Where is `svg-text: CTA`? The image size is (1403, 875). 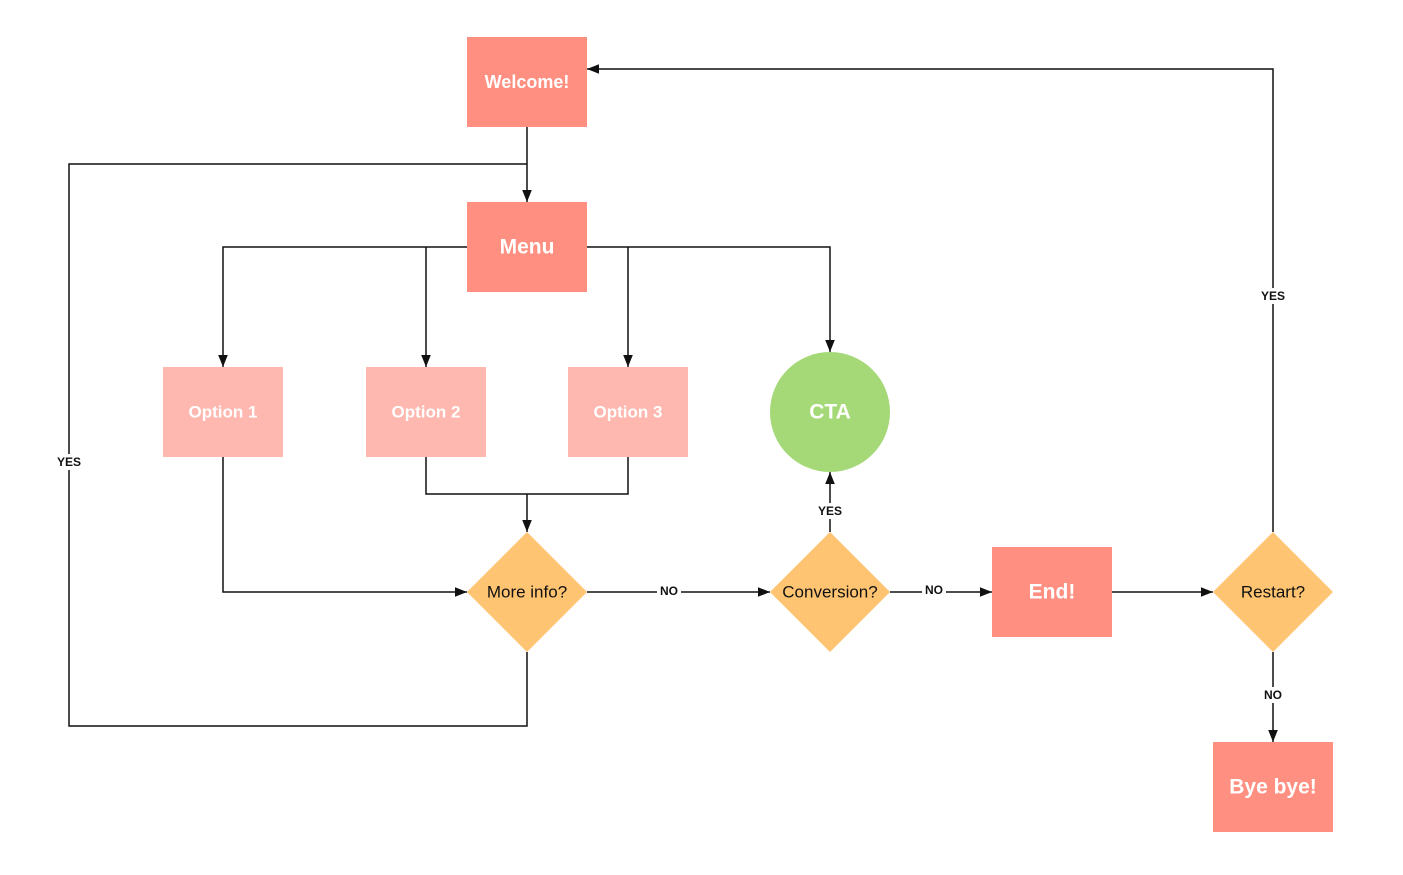 svg-text: CTA is located at coordinates (830, 412).